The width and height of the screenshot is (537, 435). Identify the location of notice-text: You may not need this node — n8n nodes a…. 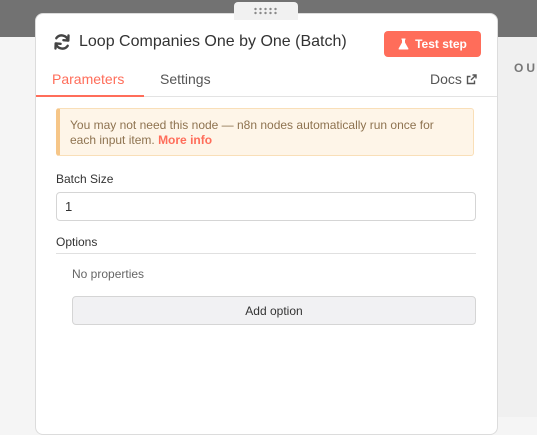
(252, 132).